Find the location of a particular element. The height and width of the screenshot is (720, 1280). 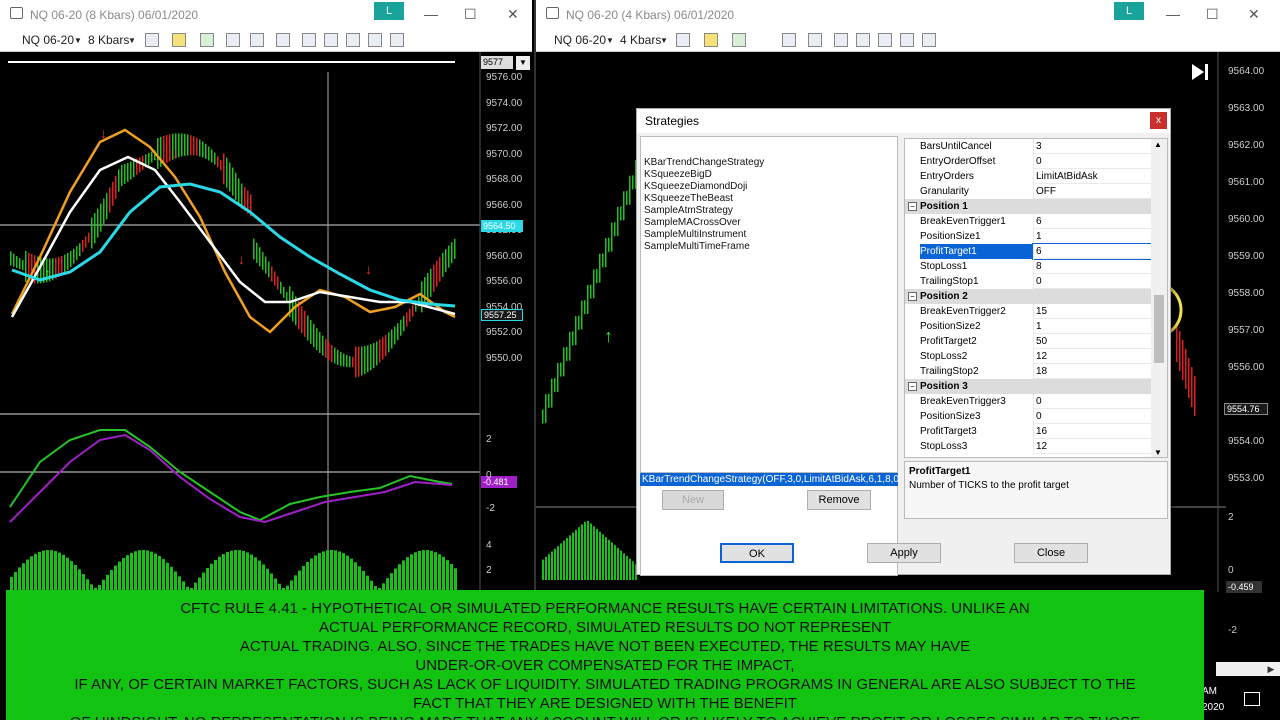

new-button: New is located at coordinates (693, 500).